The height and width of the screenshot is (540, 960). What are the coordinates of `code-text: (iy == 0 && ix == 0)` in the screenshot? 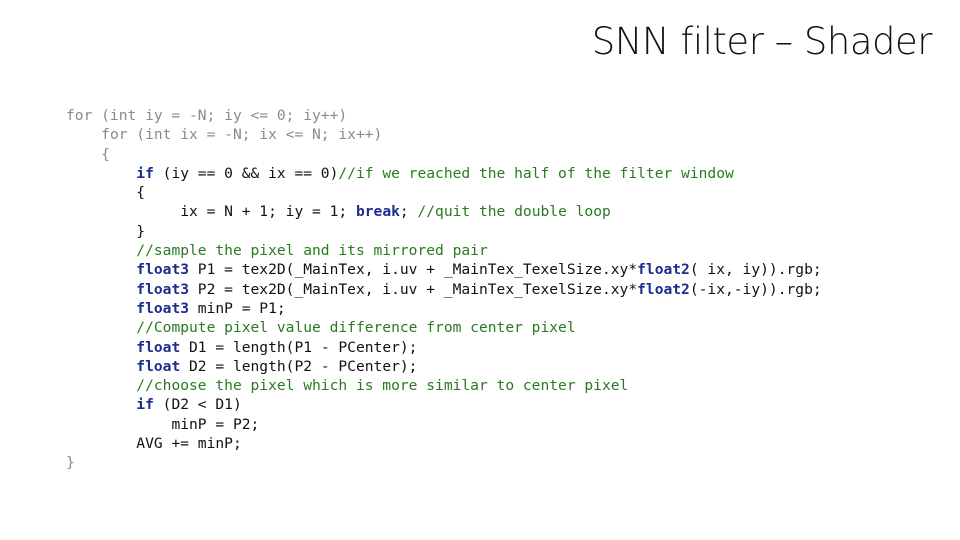 It's located at (246, 173).